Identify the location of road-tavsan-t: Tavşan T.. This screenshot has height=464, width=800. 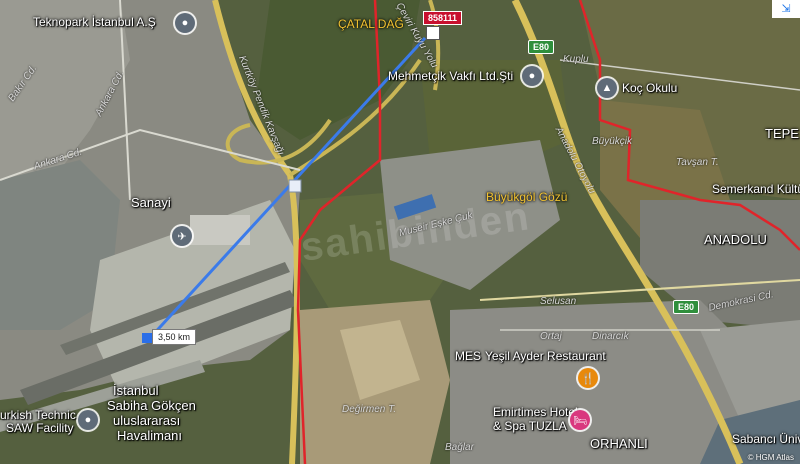
(697, 162).